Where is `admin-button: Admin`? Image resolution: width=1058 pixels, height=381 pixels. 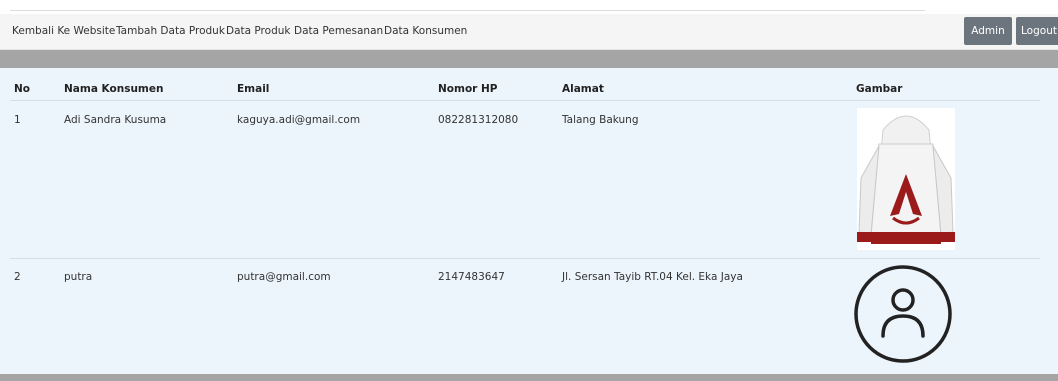
admin-button: Admin is located at coordinates (988, 31).